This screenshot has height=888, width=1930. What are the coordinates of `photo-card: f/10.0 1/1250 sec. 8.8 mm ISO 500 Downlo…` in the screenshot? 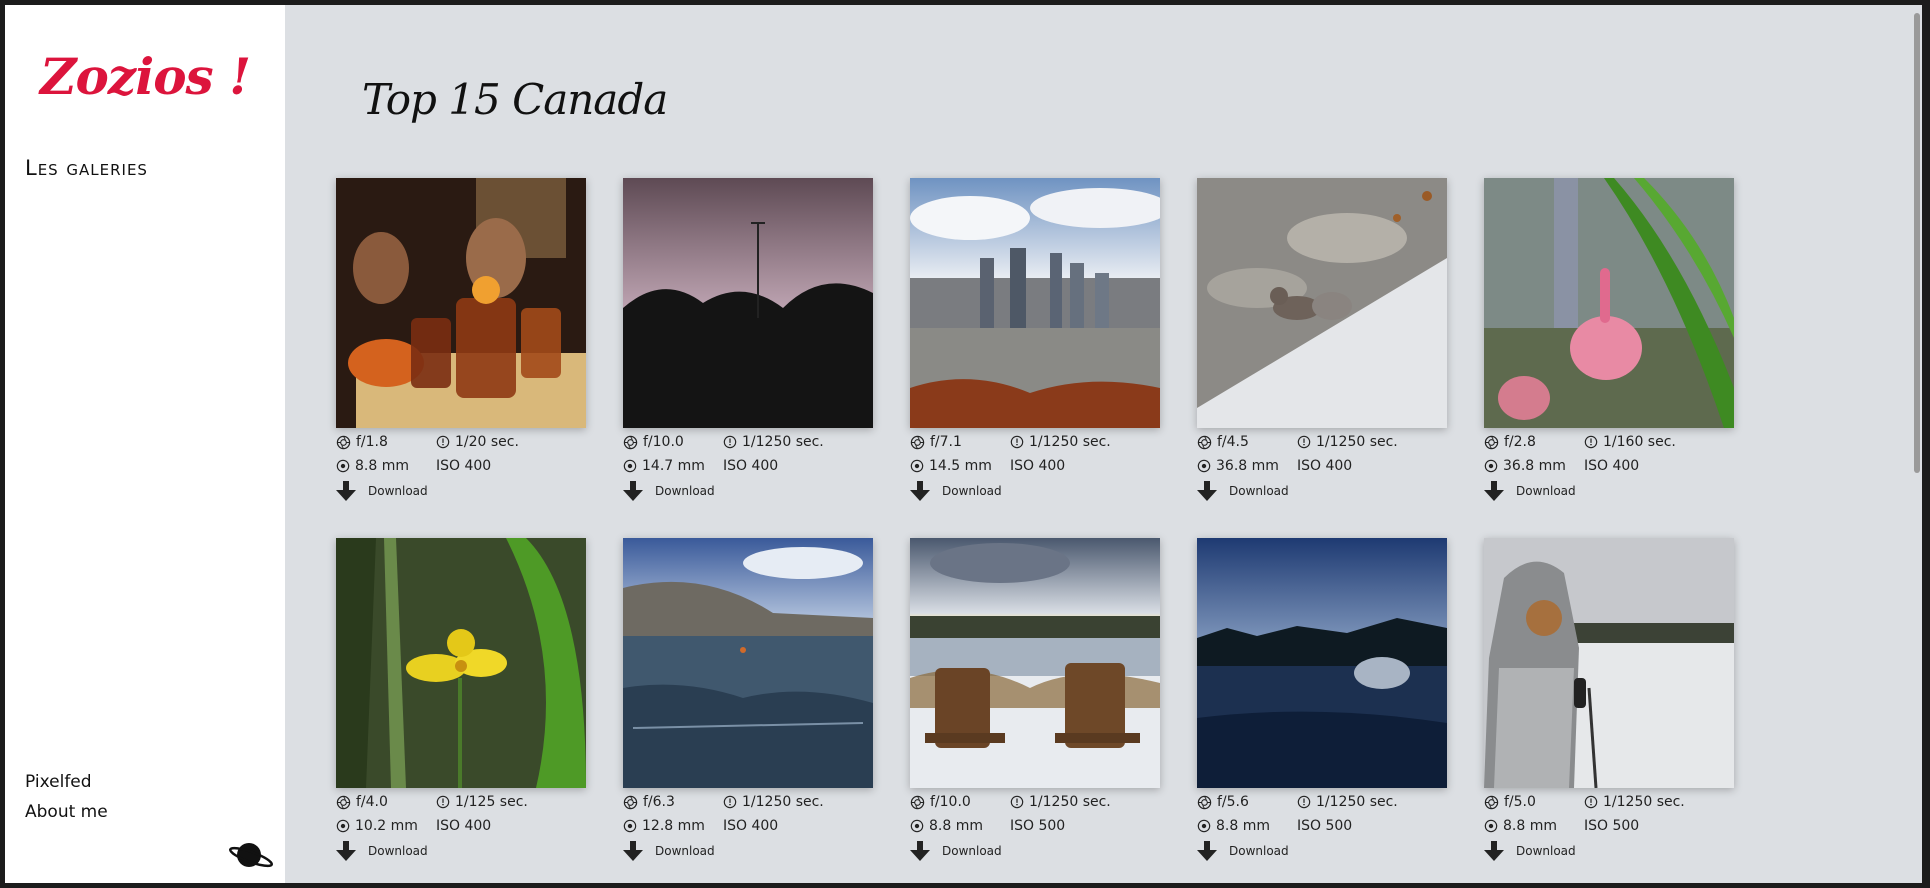 It's located at (1035, 705).